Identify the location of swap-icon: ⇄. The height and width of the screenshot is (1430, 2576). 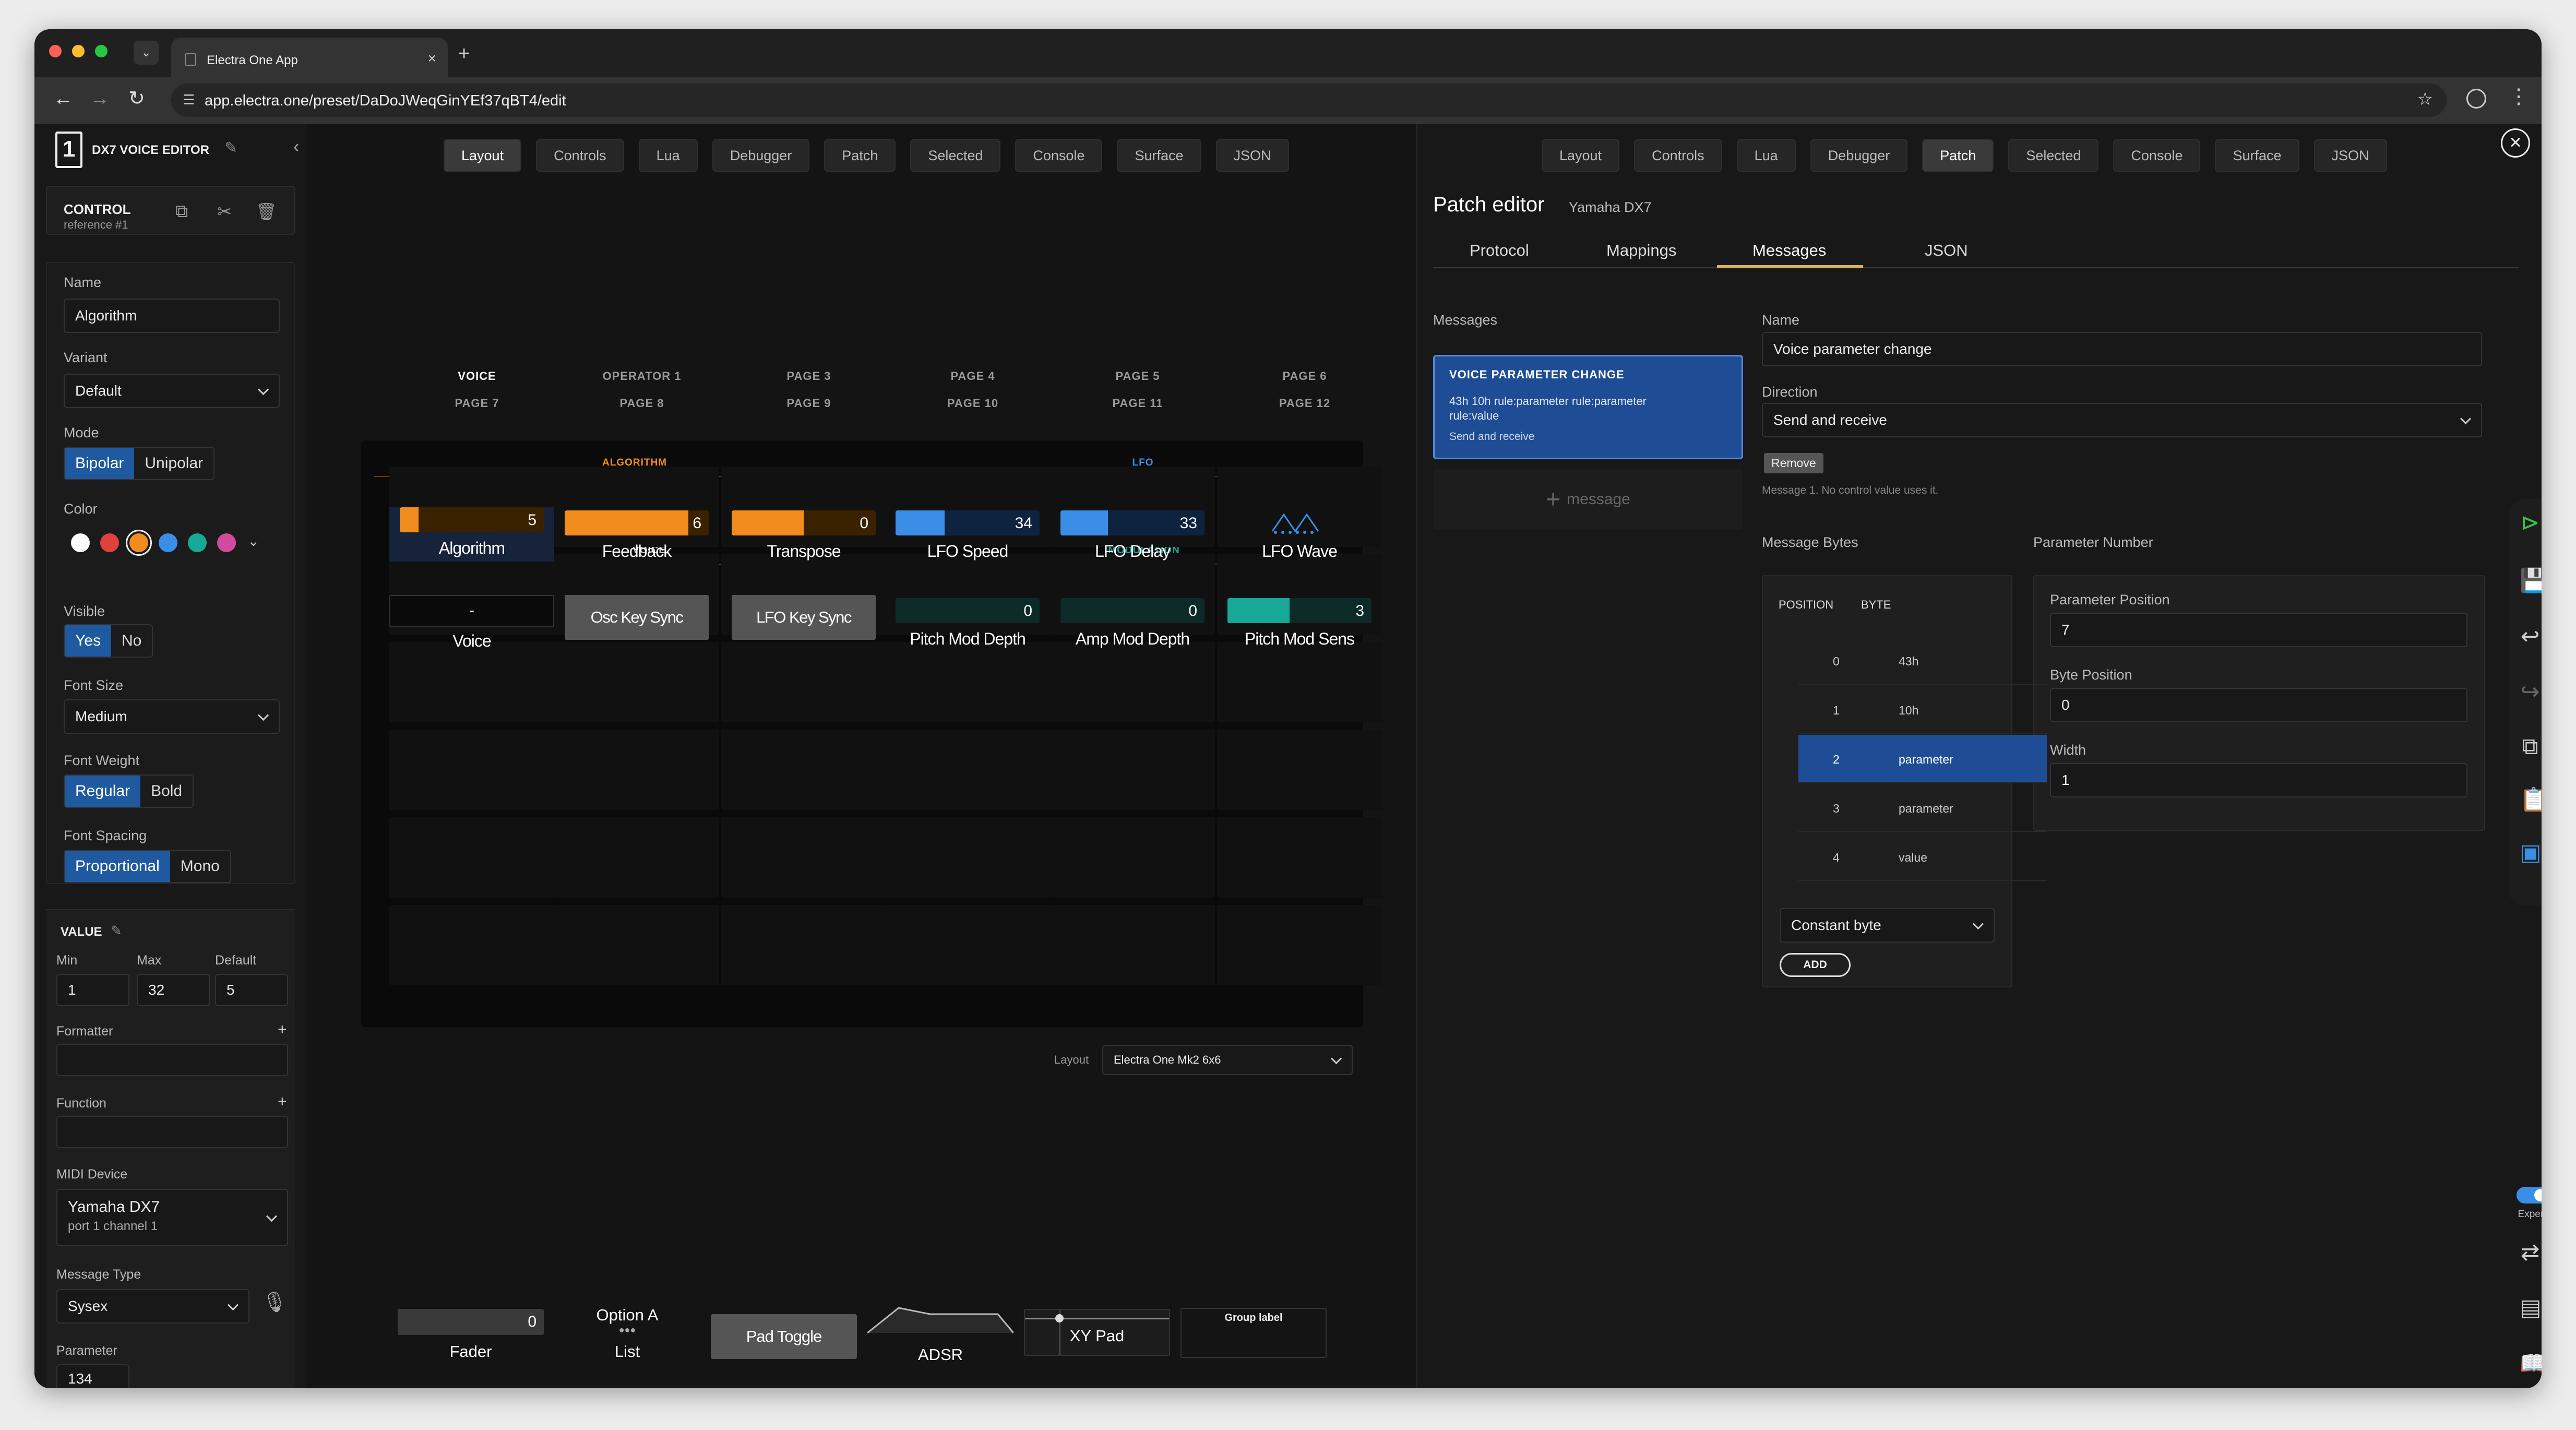
(2530, 1252).